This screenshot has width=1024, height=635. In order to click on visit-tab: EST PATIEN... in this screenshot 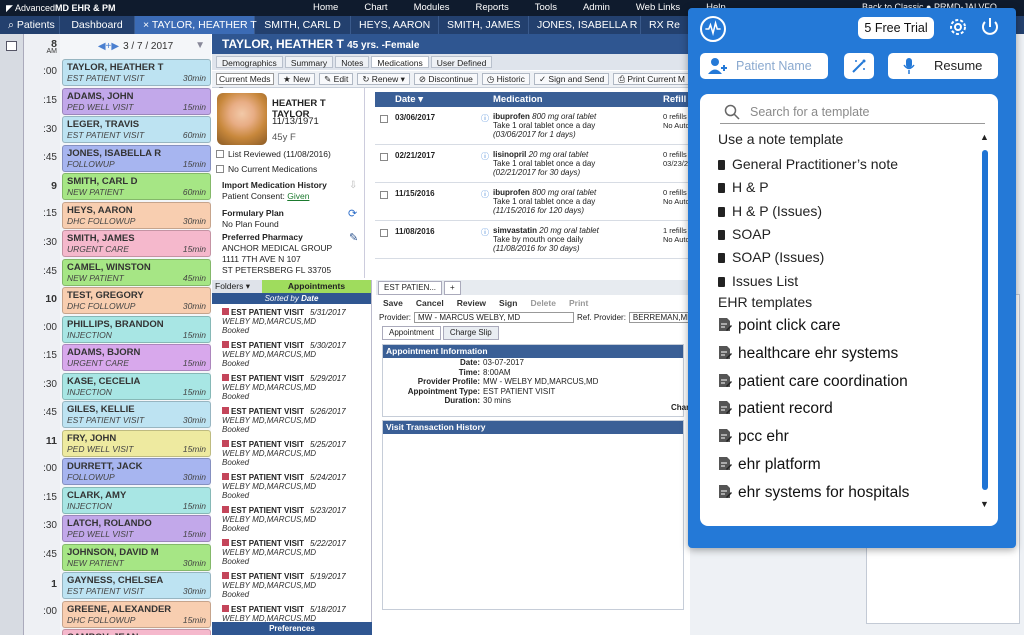, I will do `click(410, 287)`.